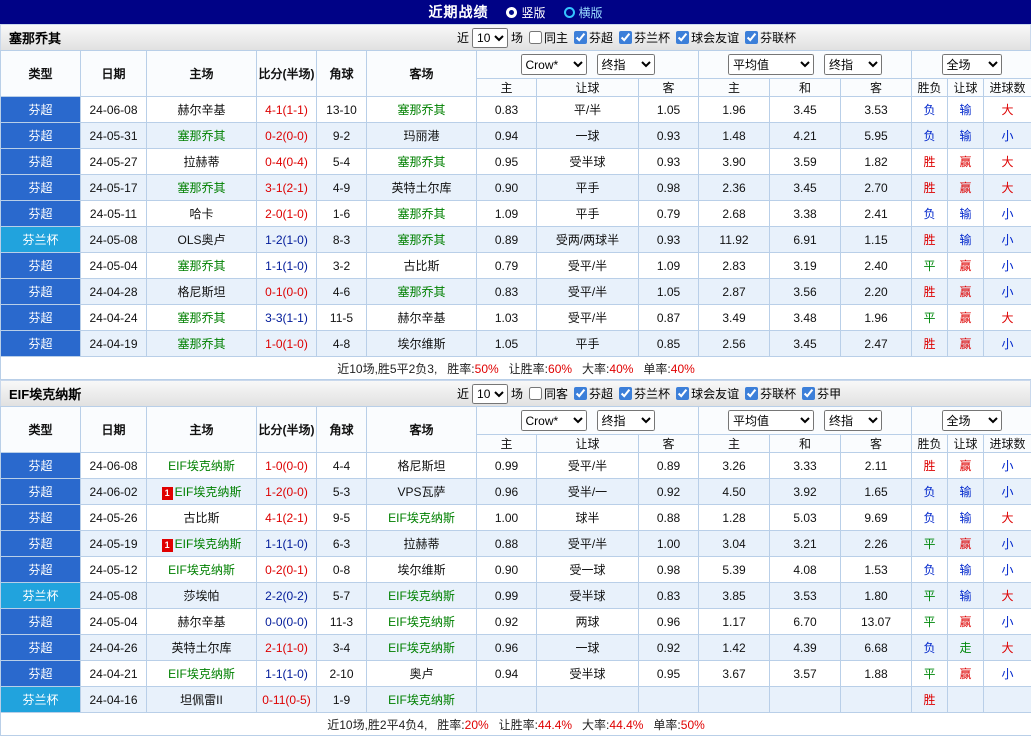 This screenshot has width=1031, height=744. Describe the element at coordinates (341, 569) in the screenshot. I see `corners-cell: 0-8` at that location.